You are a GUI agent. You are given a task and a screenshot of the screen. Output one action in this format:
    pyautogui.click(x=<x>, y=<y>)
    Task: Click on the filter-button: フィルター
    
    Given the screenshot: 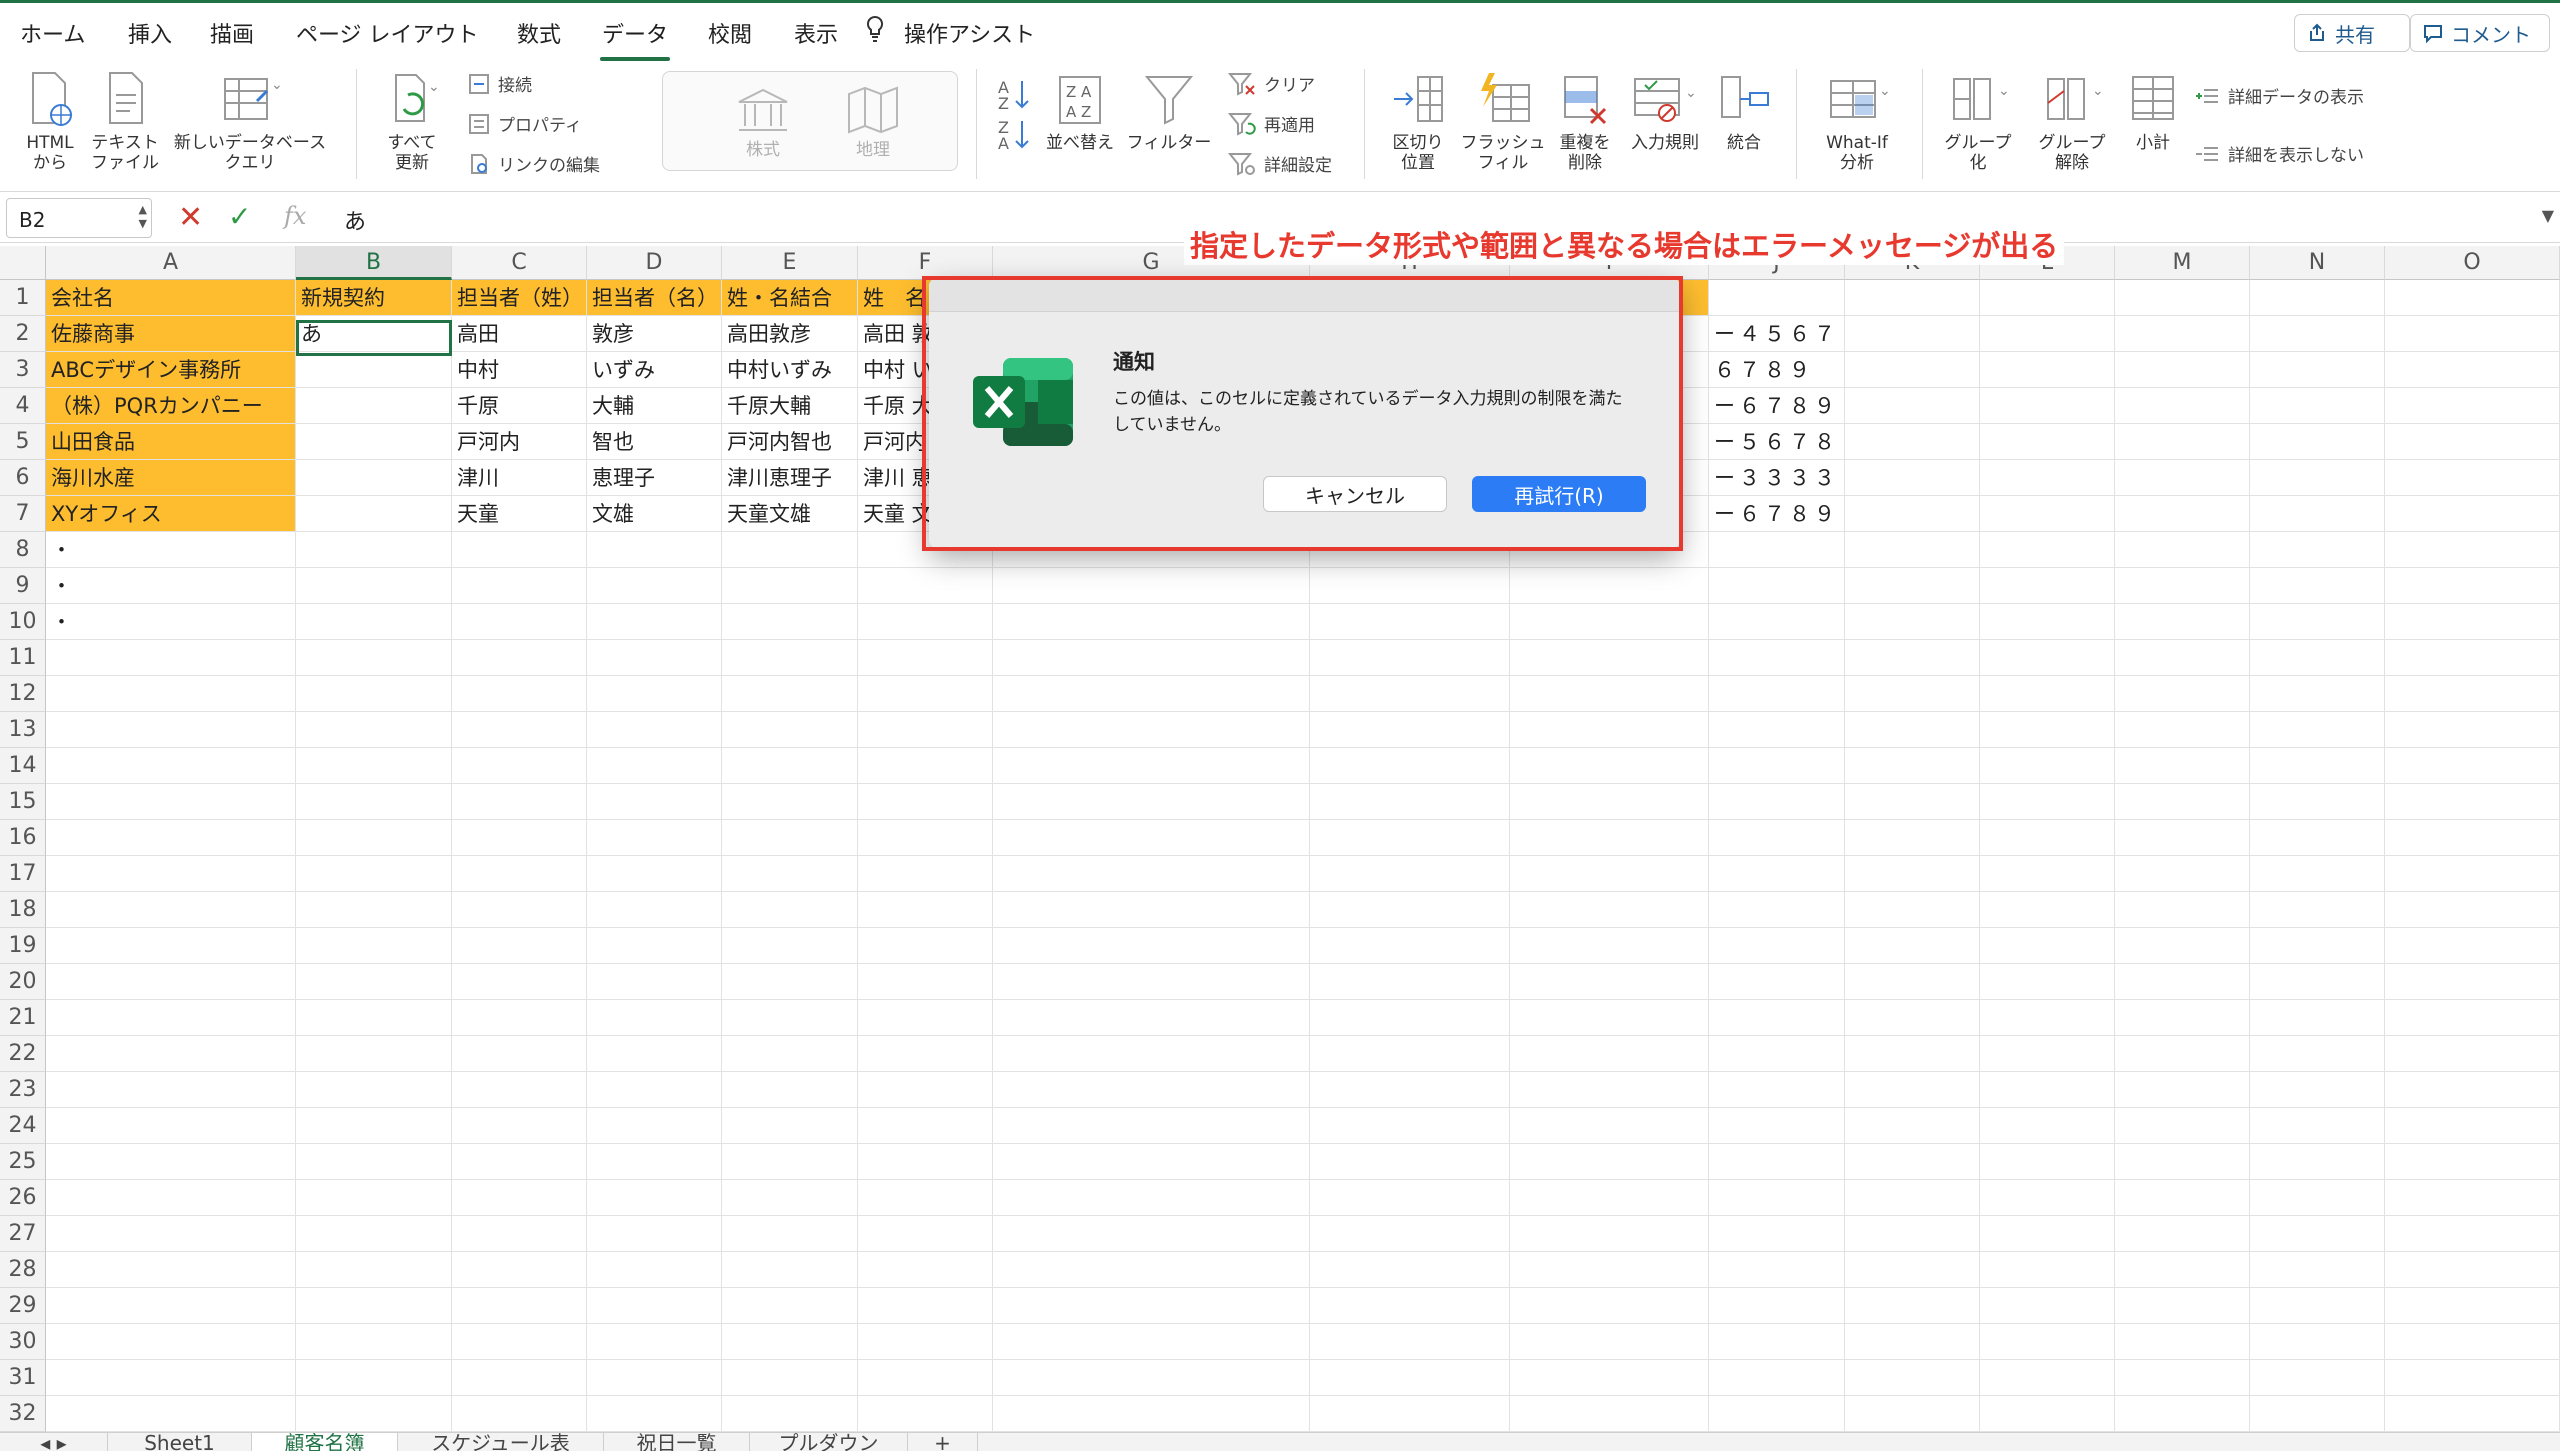 What is the action you would take?
    pyautogui.click(x=1169, y=112)
    